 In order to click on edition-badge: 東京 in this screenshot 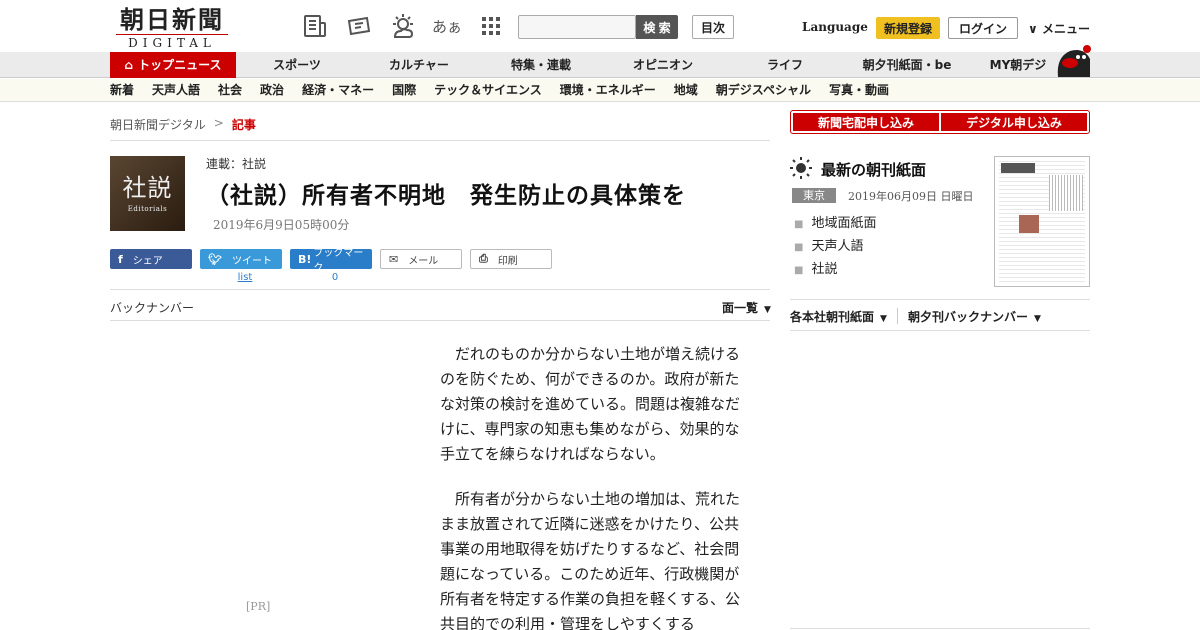, I will do `click(814, 195)`.